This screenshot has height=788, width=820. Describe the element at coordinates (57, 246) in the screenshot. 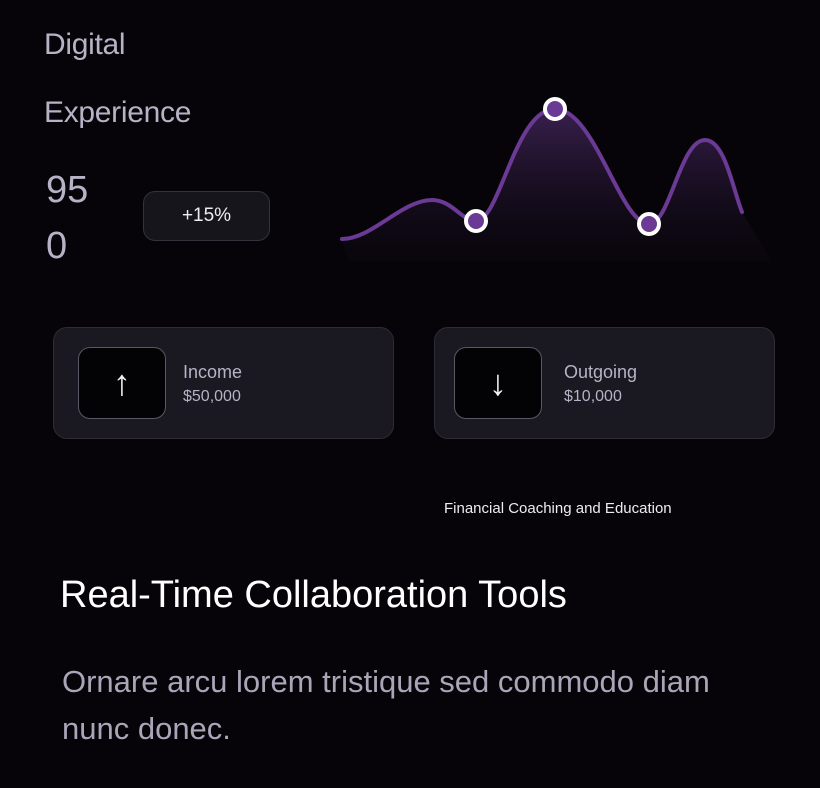

I see `value-line-2: 0` at that location.